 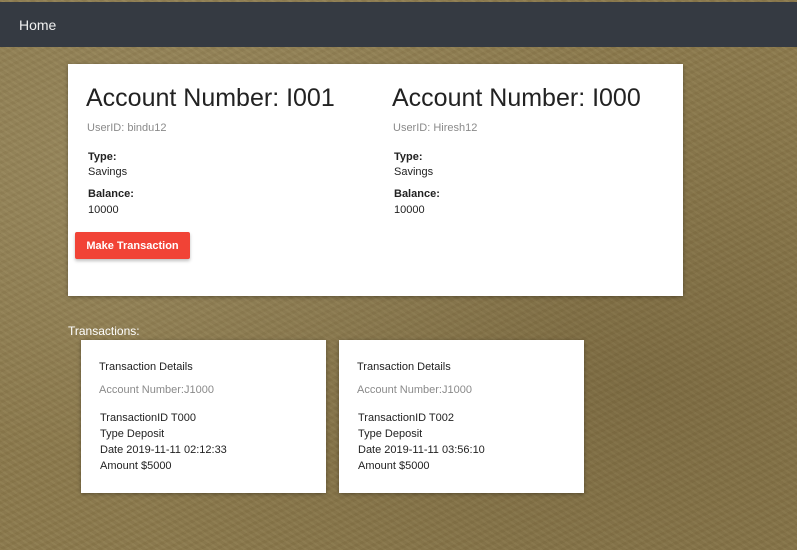 What do you see at coordinates (210, 98) in the screenshot?
I see `account-title: Account Number: I001` at bounding box center [210, 98].